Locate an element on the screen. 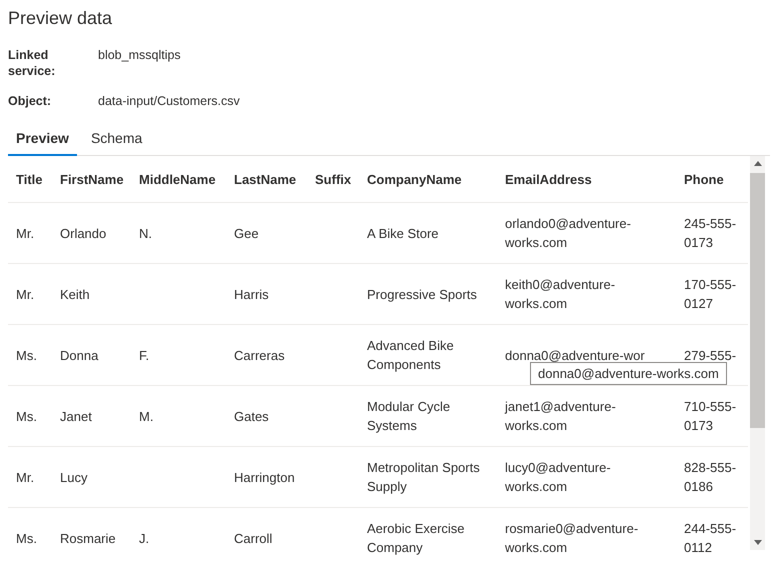 This screenshot has width=778, height=588. table-cell-text: F. is located at coordinates (144, 355).